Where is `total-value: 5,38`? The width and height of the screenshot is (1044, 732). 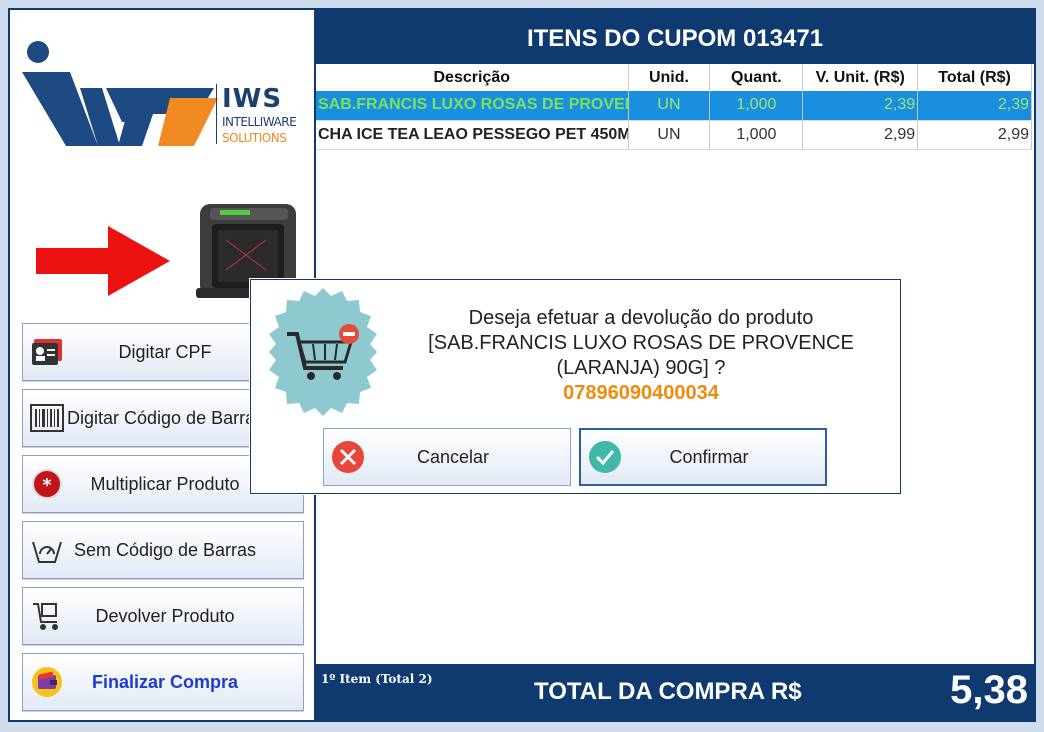
total-value: 5,38 is located at coordinates (989, 690).